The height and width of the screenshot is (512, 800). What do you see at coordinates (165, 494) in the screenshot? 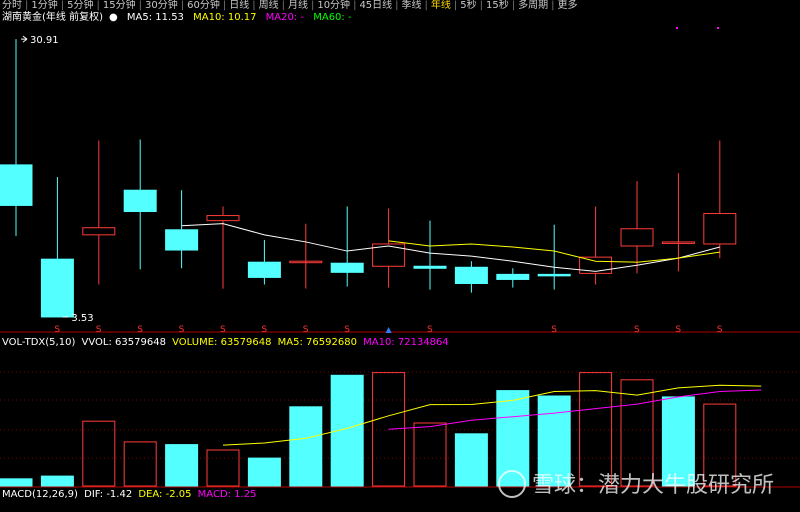
I see `dea-value: DEA: -2.05` at bounding box center [165, 494].